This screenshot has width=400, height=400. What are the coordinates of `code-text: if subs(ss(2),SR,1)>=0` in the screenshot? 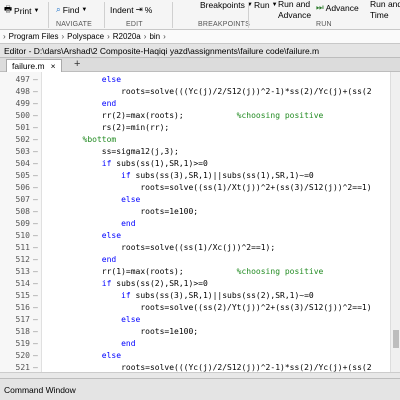 It's located at (154, 283).